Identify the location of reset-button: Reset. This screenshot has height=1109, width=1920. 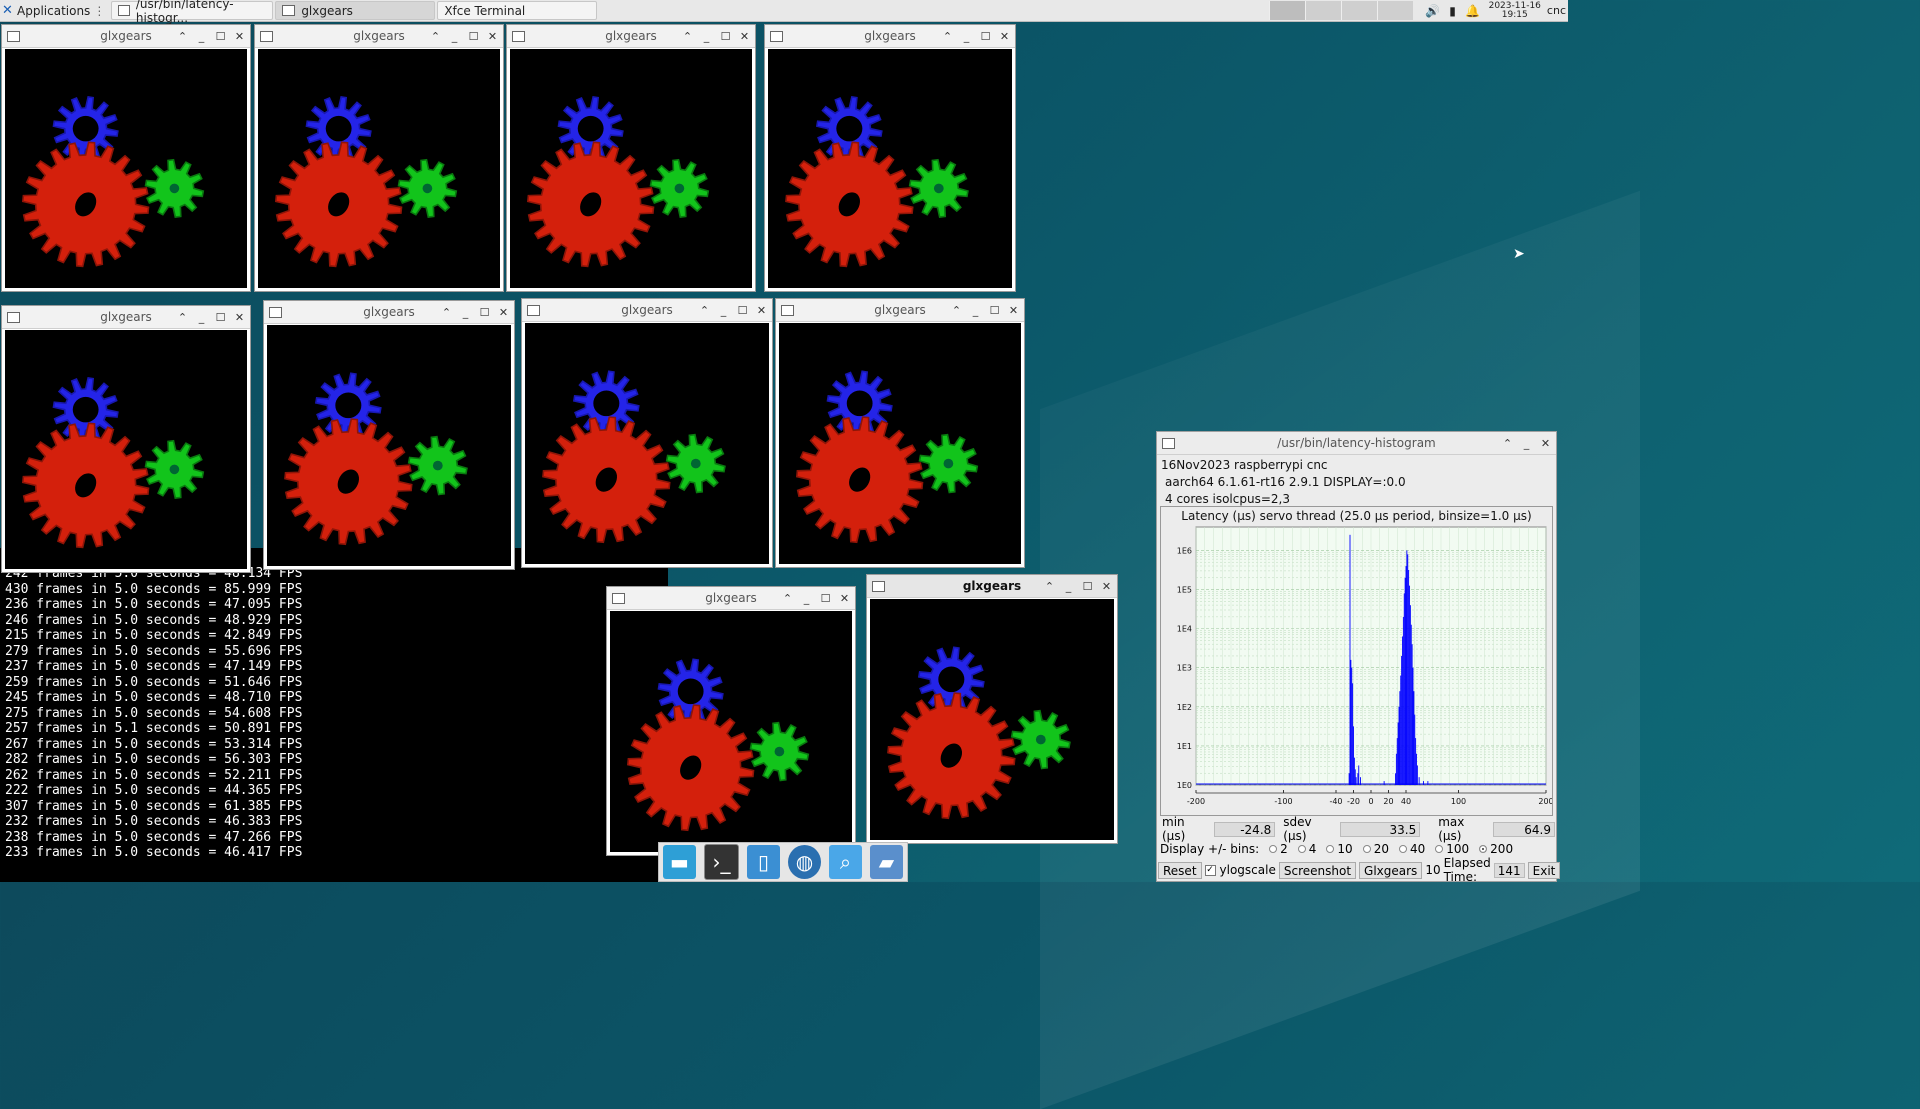
(1180, 870).